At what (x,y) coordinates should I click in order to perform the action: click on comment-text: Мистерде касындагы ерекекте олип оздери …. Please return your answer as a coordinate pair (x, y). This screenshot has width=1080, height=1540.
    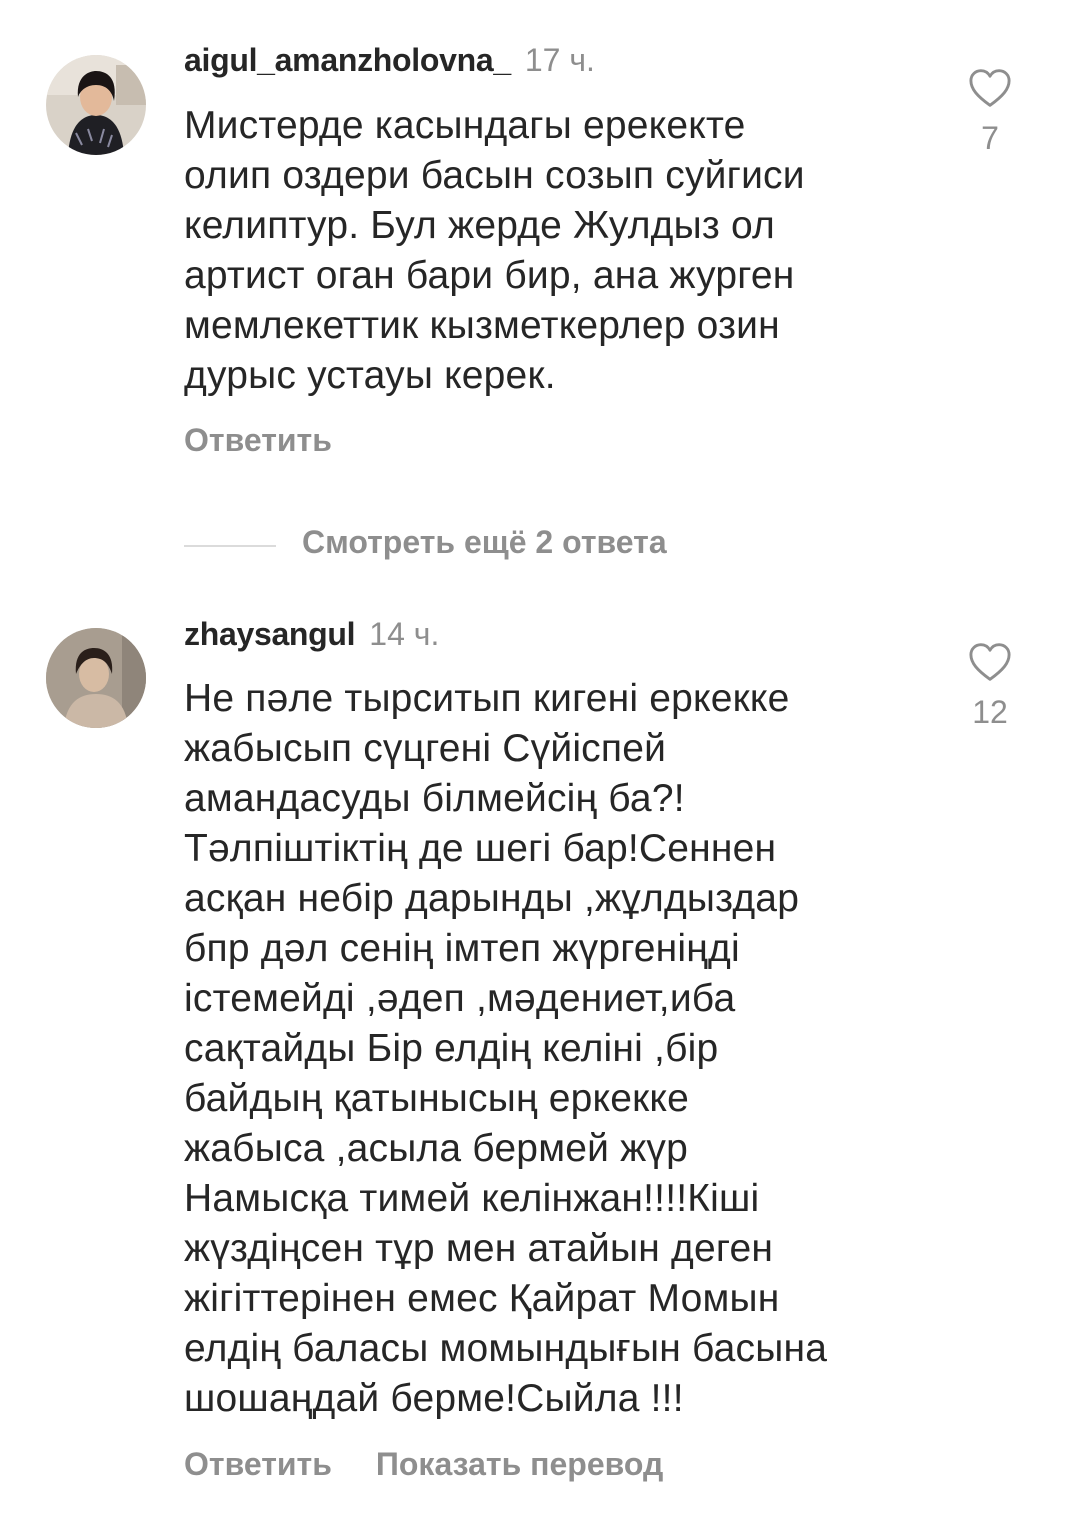
    Looking at the image, I should click on (494, 250).